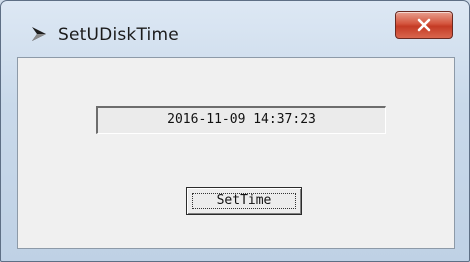  What do you see at coordinates (241, 120) in the screenshot?
I see `datetime-field: 2016-11-09 14:37:23` at bounding box center [241, 120].